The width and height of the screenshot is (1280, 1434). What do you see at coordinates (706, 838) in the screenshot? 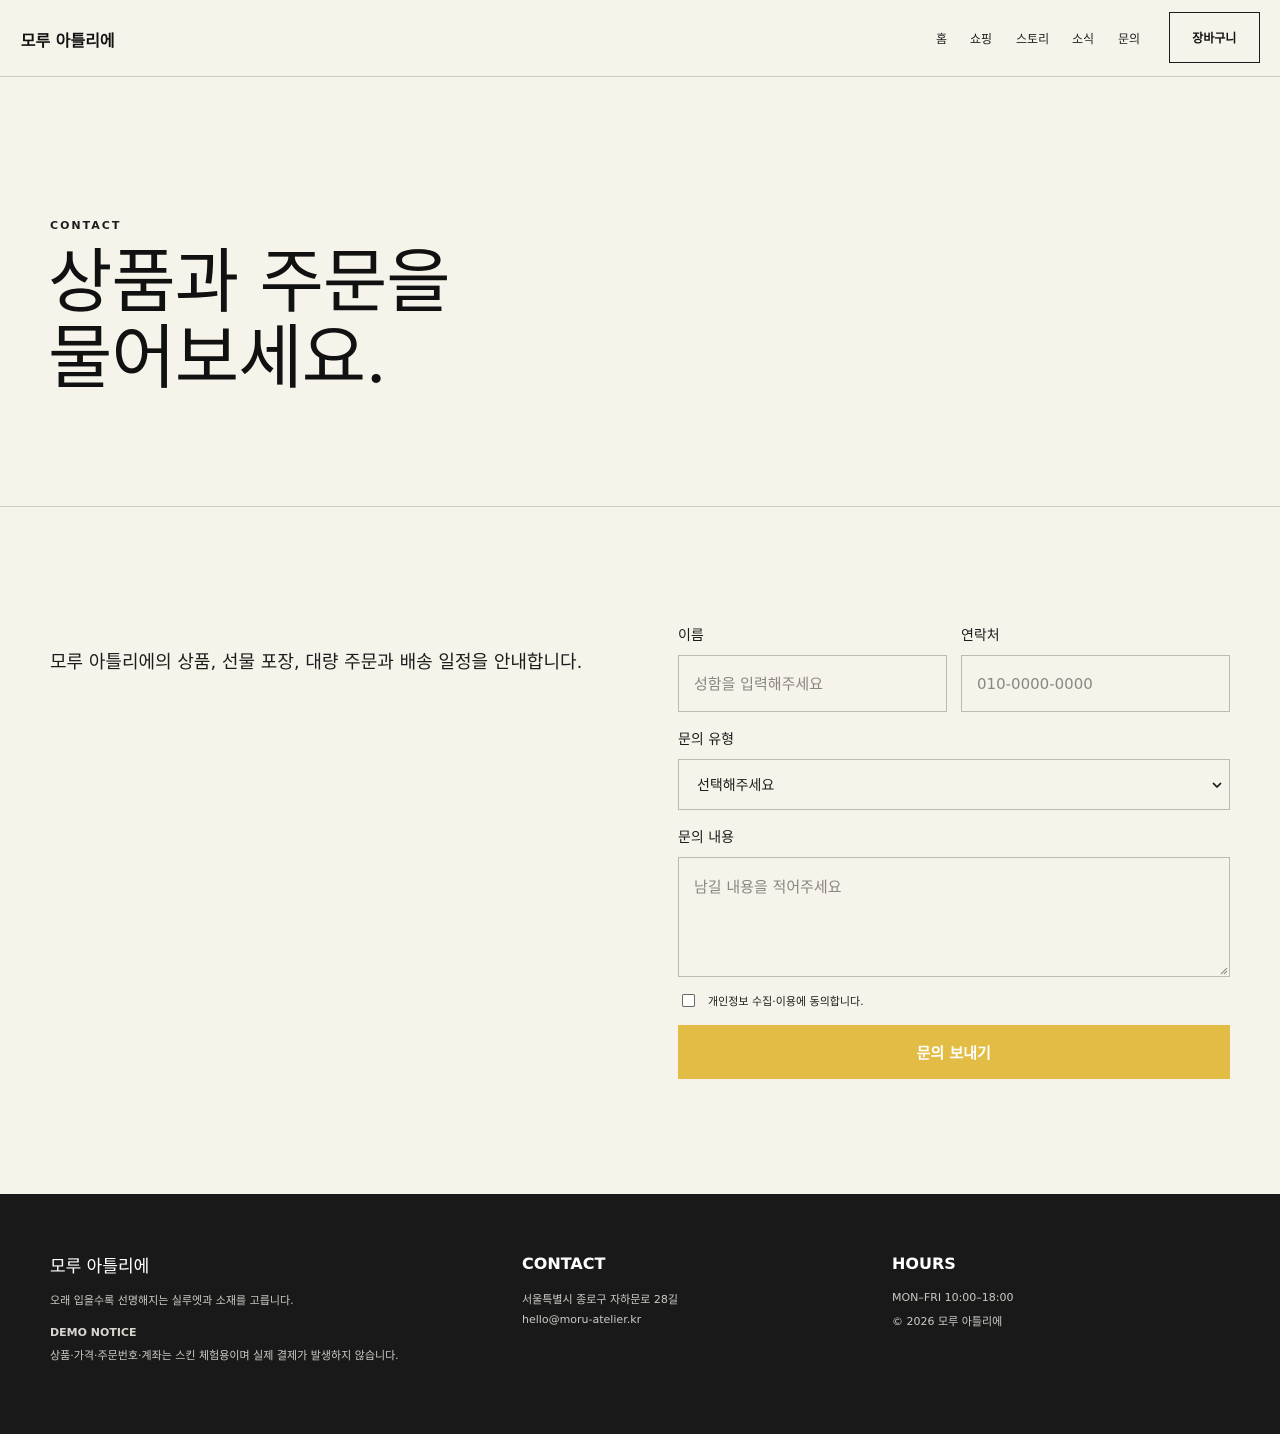
I see `message-label: 문의 내용` at bounding box center [706, 838].